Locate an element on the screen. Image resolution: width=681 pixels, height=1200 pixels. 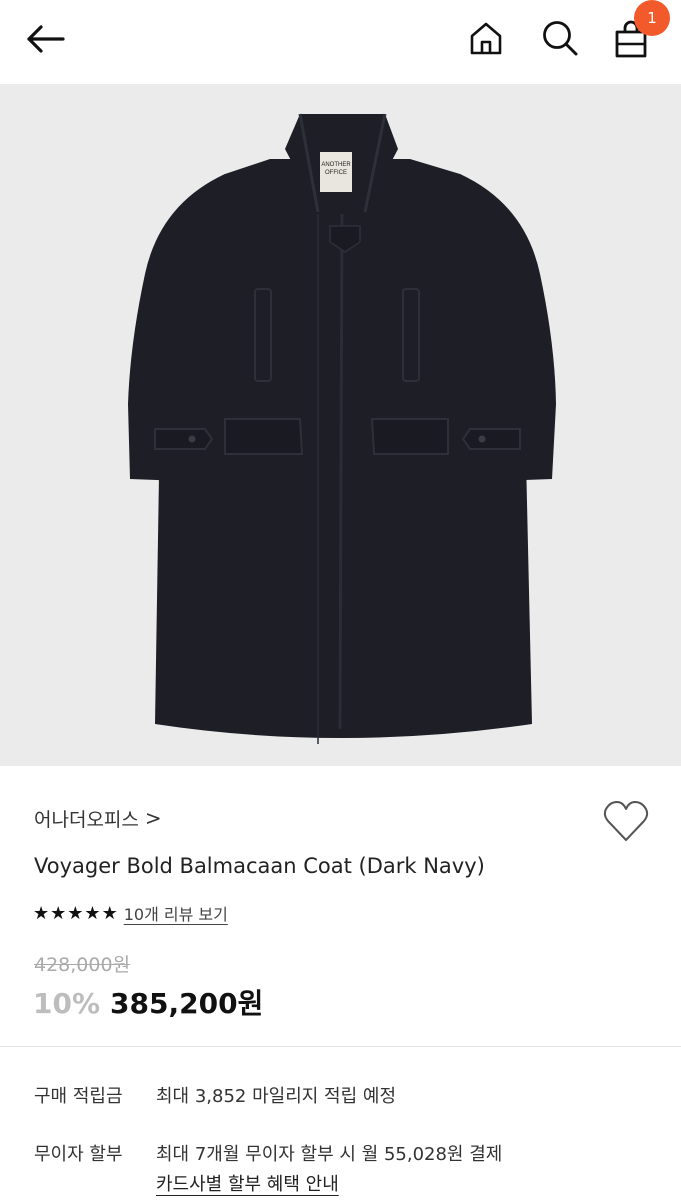
back-button is located at coordinates (45, 39).